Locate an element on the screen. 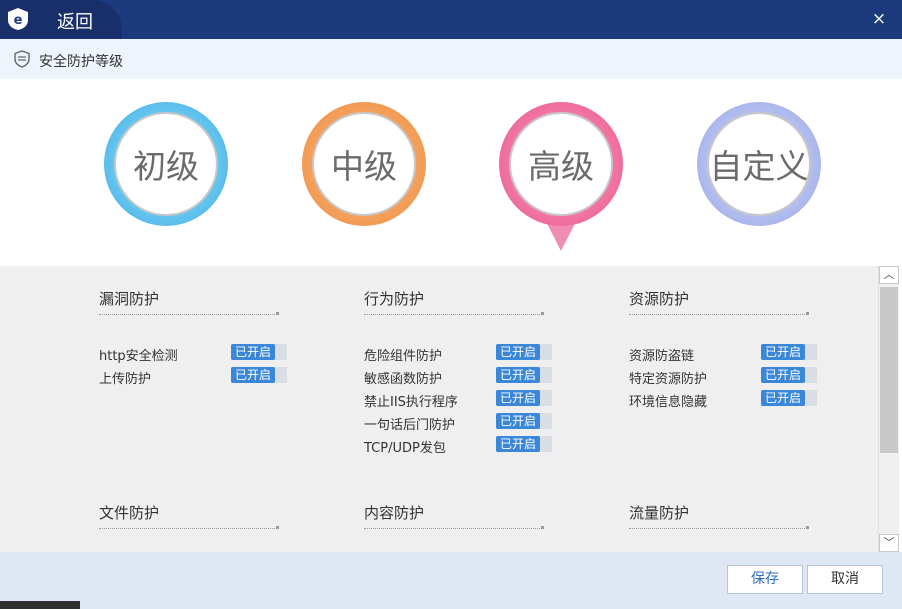 The image size is (902, 609). group-traffic: 流量防护 is located at coordinates (729, 515).